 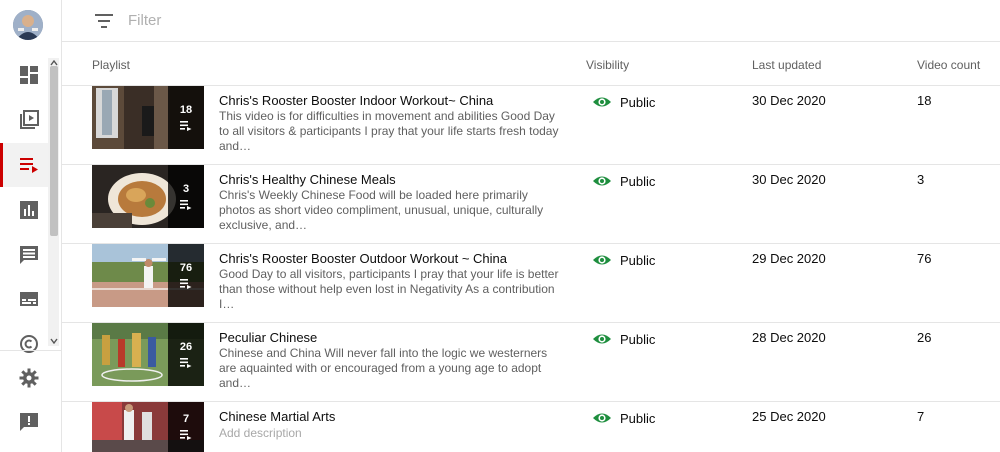 I want to click on playlist-title: Chinese Martial Arts, so click(x=277, y=416).